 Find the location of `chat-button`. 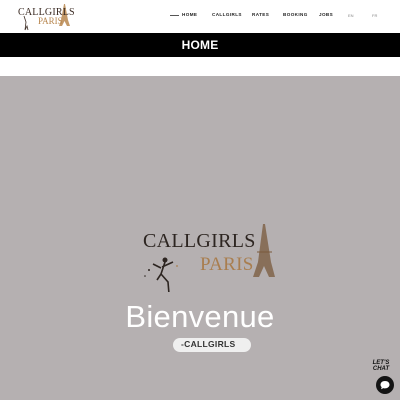

chat-button is located at coordinates (385, 385).